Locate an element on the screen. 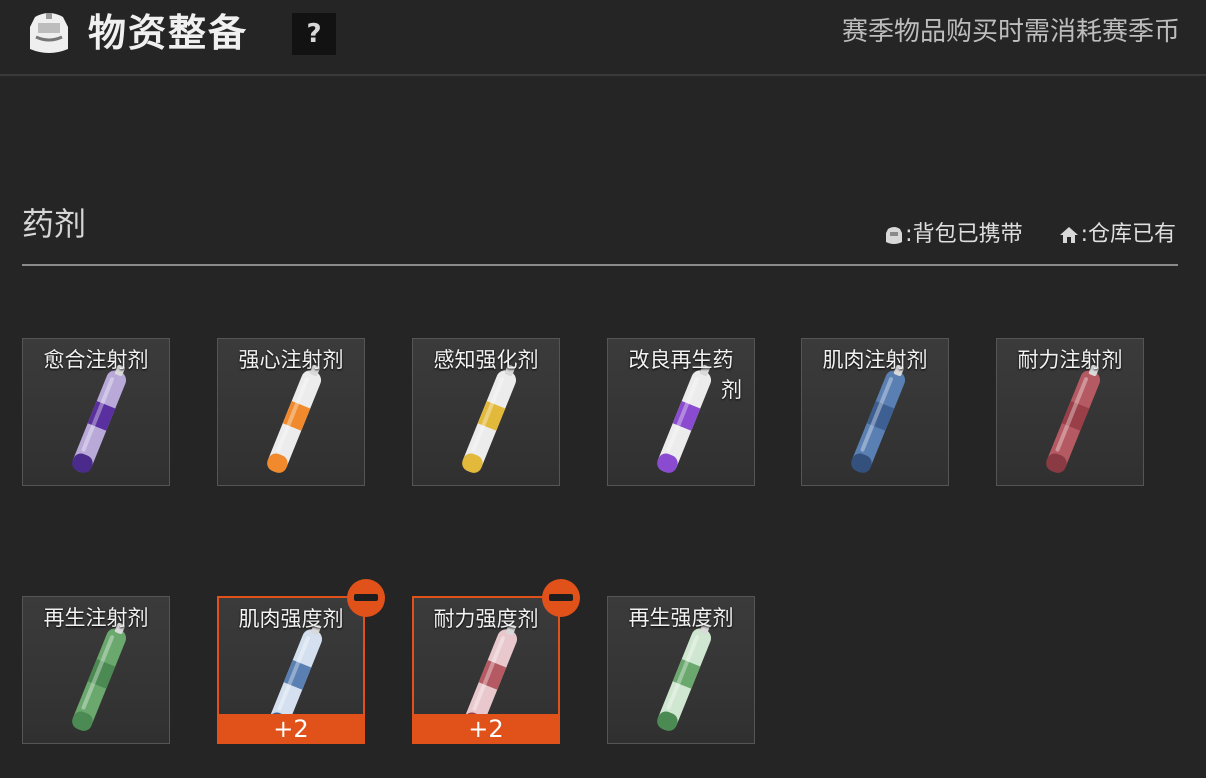 This screenshot has height=778, width=1206. page-title: 物资整备 is located at coordinates (168, 33).